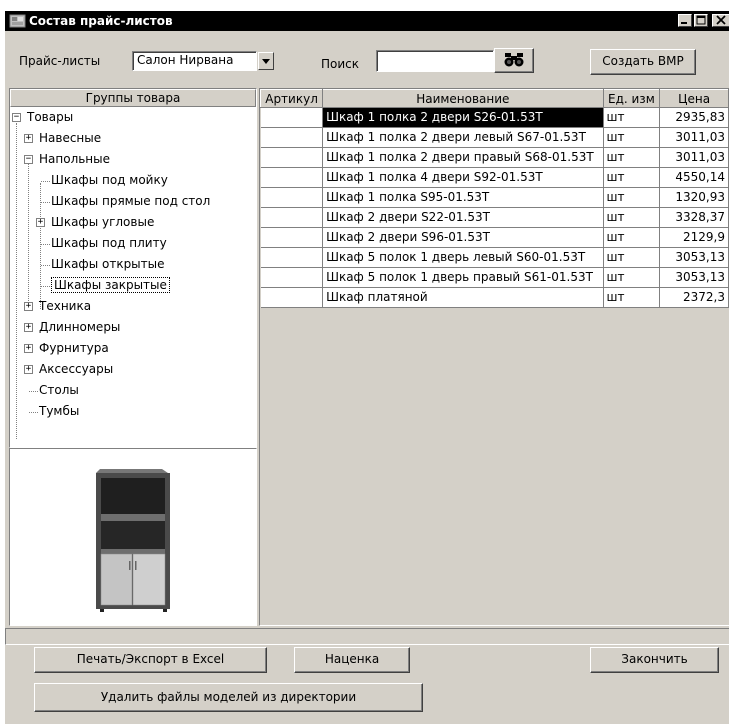 The height and width of the screenshot is (724, 729). I want to click on table-row: Шкаф 2 двери S96-01.53T шт 2129,9, so click(494, 237).